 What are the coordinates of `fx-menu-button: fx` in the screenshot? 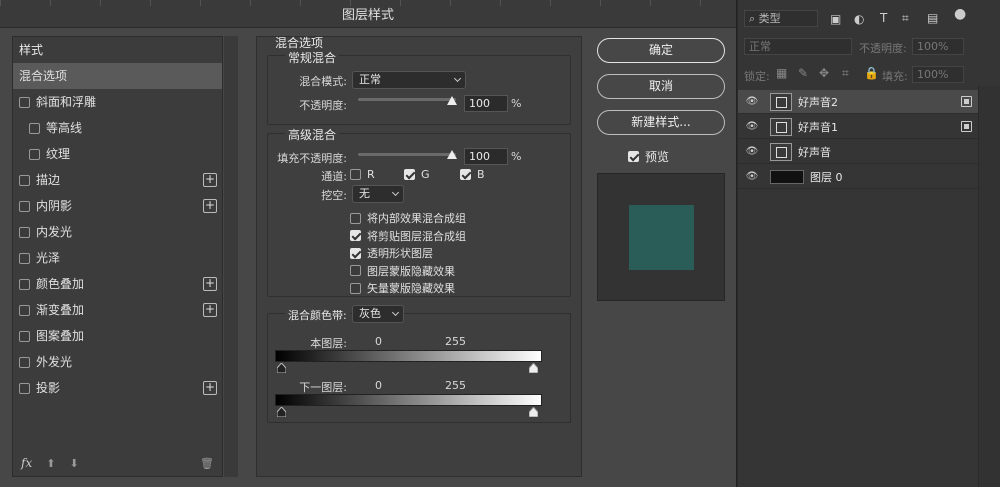 It's located at (26, 463).